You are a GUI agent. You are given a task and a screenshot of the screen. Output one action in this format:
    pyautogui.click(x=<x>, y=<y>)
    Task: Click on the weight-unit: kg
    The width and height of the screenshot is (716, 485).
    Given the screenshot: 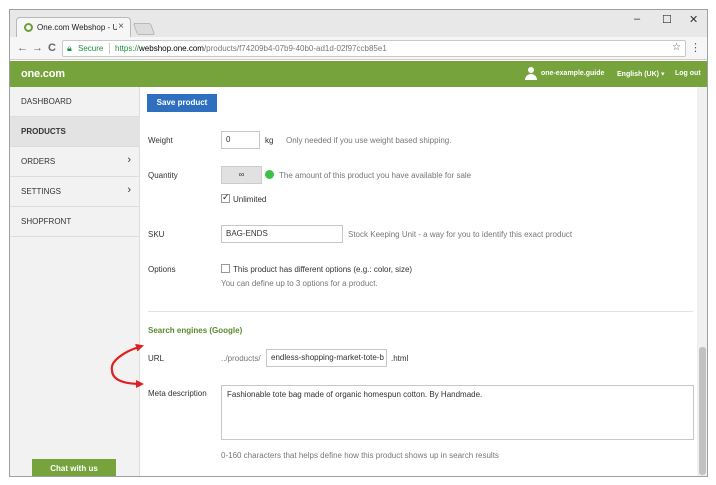 What is the action you would take?
    pyautogui.click(x=269, y=140)
    